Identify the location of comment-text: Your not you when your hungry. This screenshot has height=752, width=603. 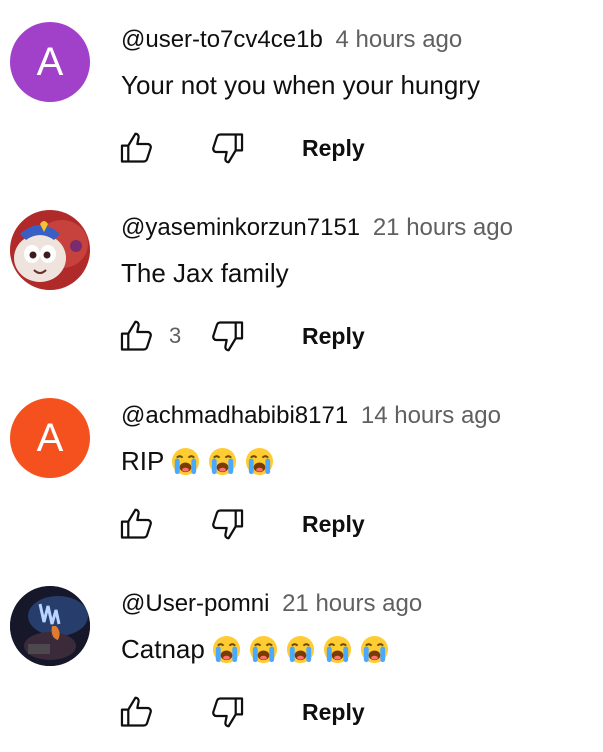
(300, 85).